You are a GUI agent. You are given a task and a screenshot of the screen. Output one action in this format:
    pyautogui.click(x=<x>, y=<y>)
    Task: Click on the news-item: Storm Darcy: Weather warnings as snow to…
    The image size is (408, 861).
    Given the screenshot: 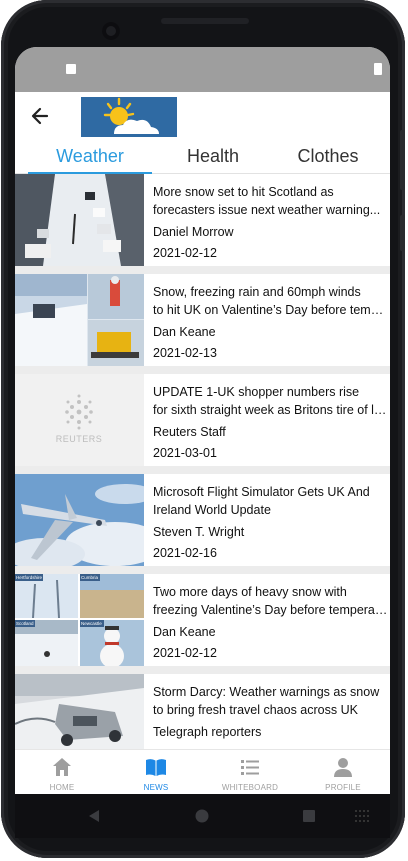 What is the action you would take?
    pyautogui.click(x=202, y=711)
    